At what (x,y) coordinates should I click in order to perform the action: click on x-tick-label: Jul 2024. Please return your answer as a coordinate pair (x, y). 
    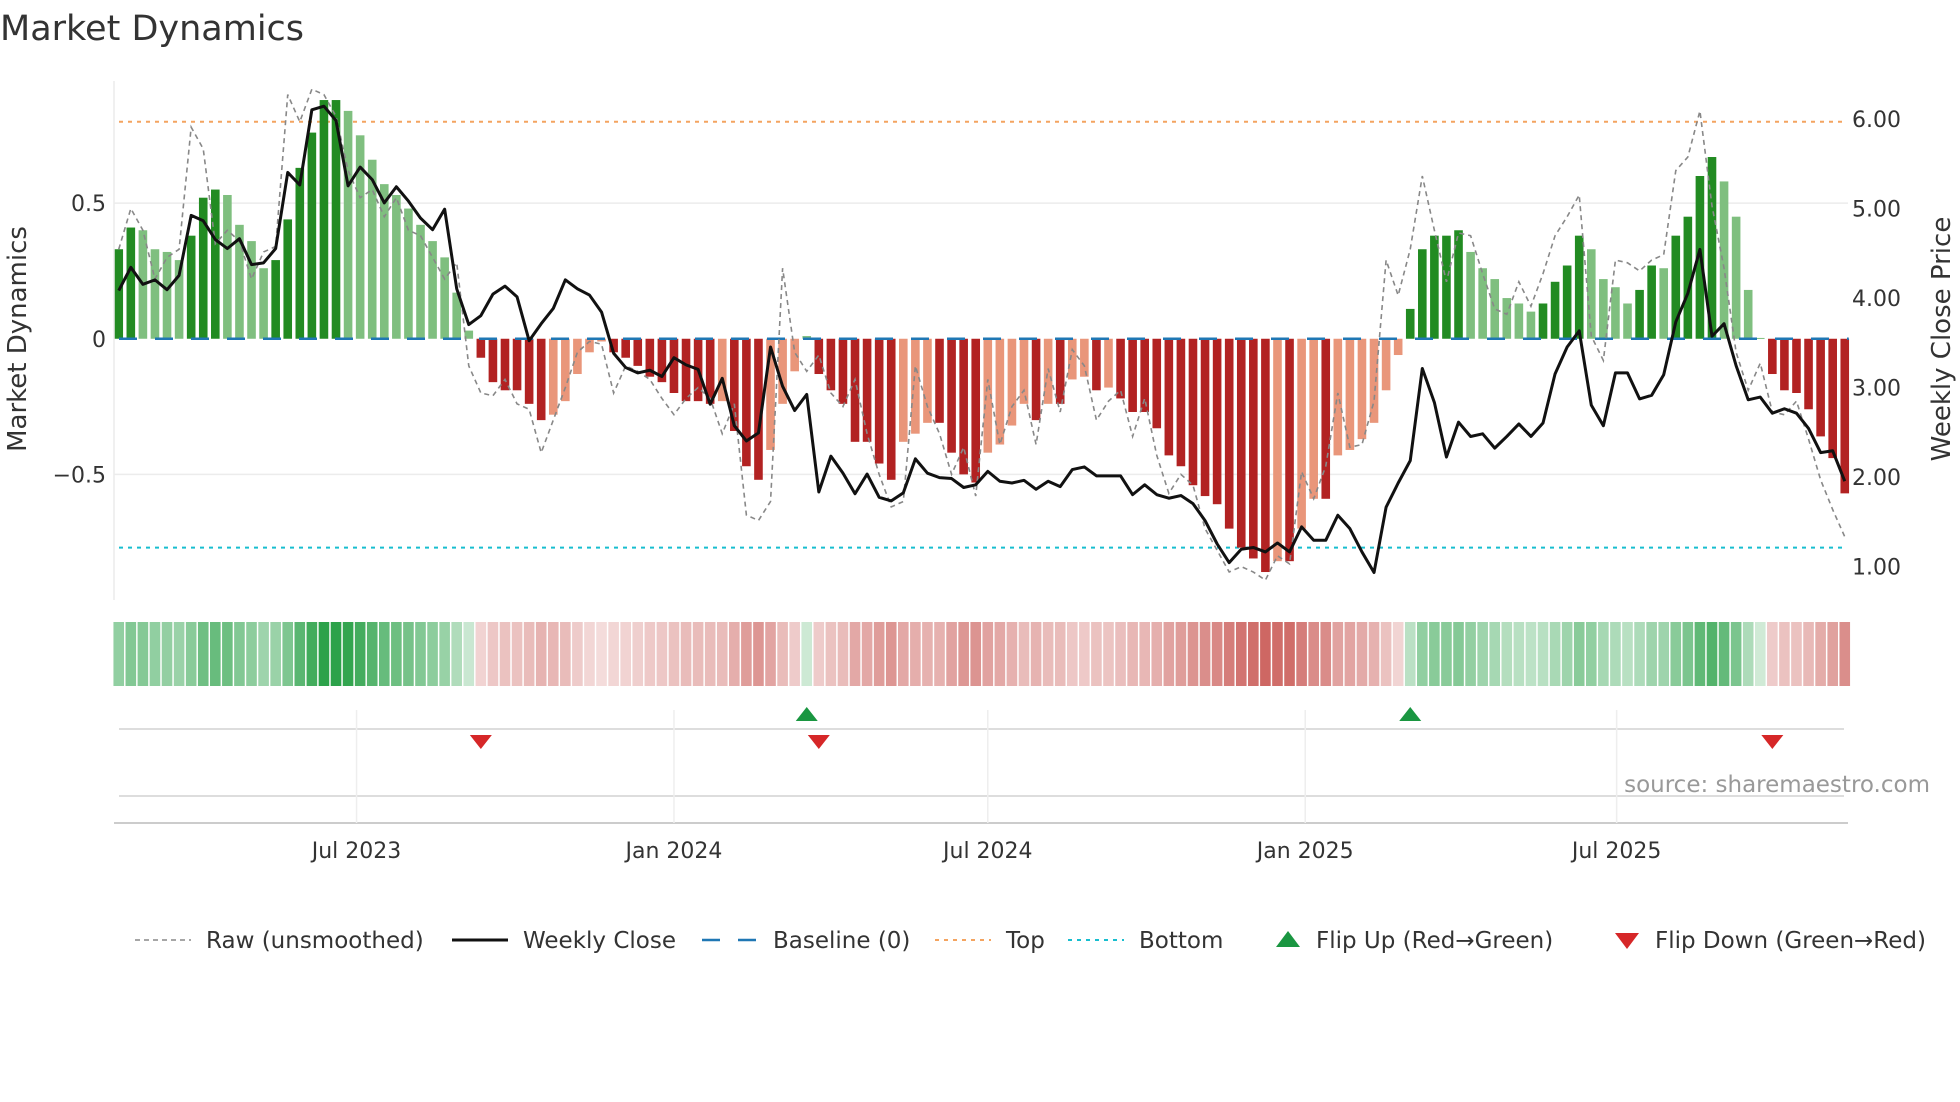
    Looking at the image, I should click on (987, 851).